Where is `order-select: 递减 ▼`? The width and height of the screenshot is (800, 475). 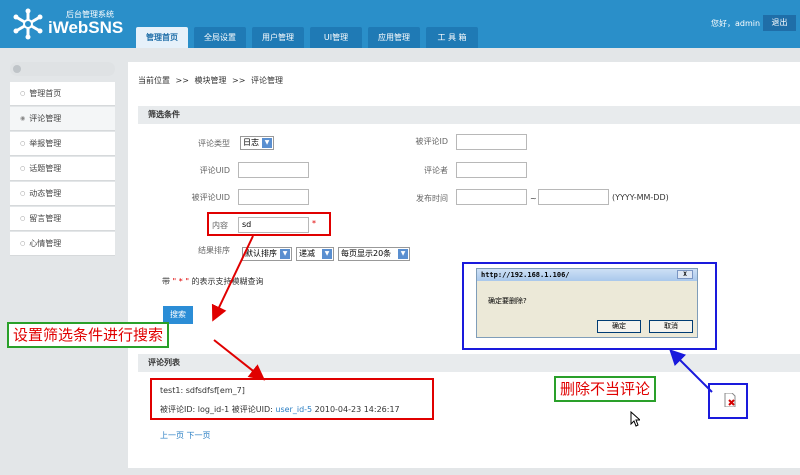
order-select: 递减 ▼ is located at coordinates (315, 254).